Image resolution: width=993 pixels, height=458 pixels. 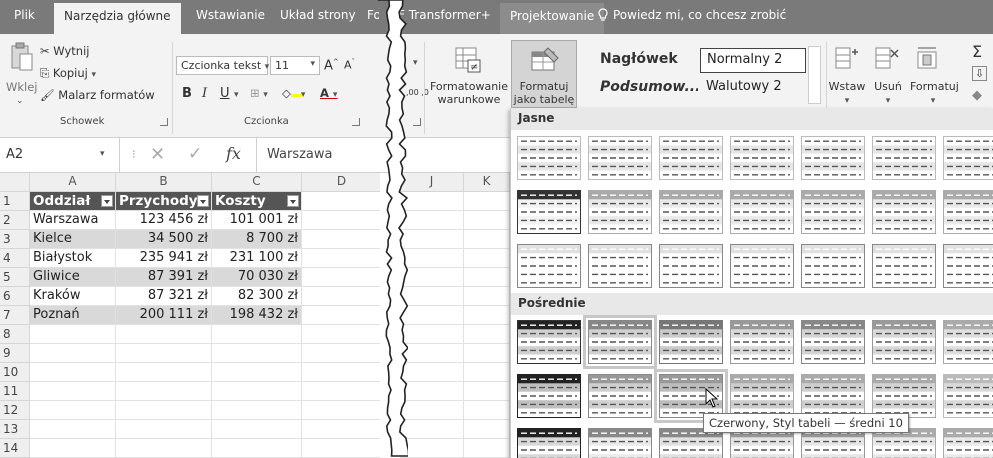 What do you see at coordinates (15, 353) in the screenshot?
I see `row-header-9: 9` at bounding box center [15, 353].